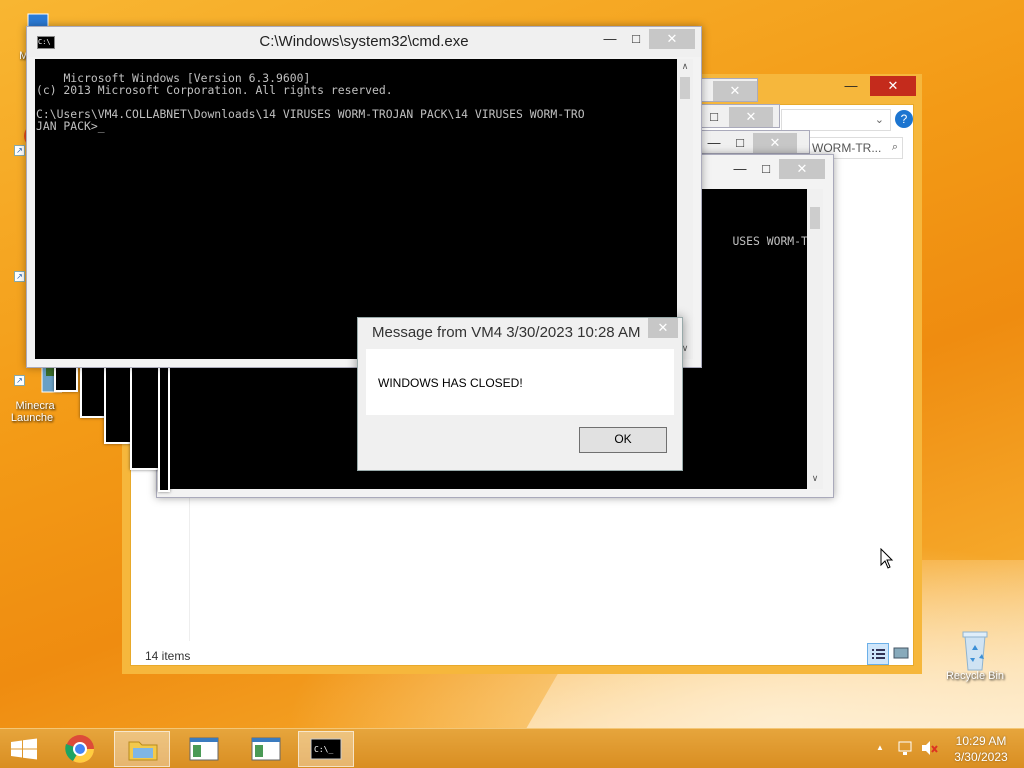 The width and height of the screenshot is (1024, 768). I want to click on chrome-icon, so click(79, 749).